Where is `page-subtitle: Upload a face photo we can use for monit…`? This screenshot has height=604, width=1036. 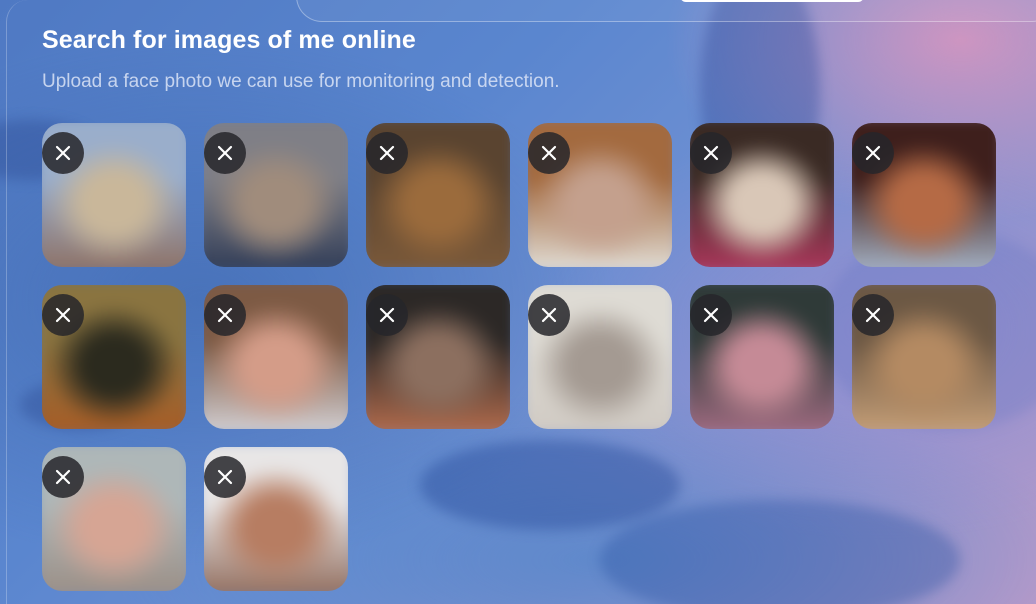
page-subtitle: Upload a face photo we can use for monit… is located at coordinates (301, 81).